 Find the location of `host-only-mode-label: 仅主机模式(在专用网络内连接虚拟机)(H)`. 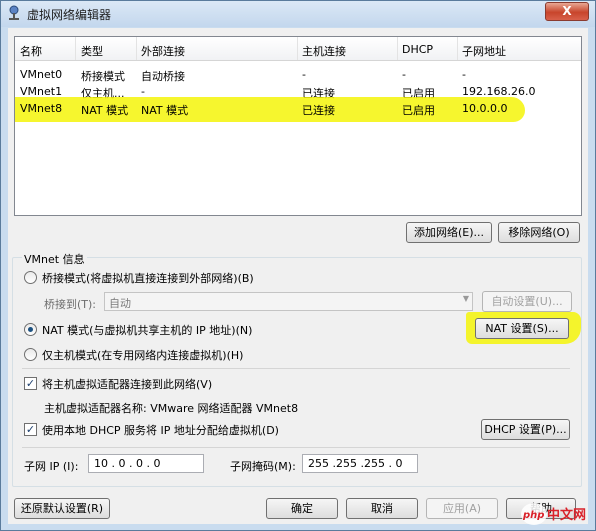

host-only-mode-label: 仅主机模式(在专用网络内连接虚拟机)(H) is located at coordinates (142, 355).